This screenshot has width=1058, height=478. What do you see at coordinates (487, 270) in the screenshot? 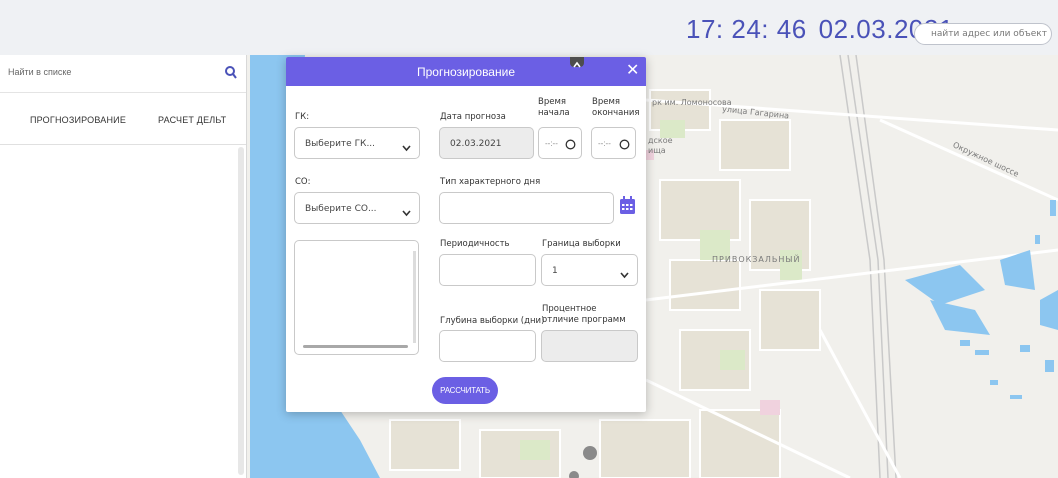
I see `periodicity-input` at bounding box center [487, 270].